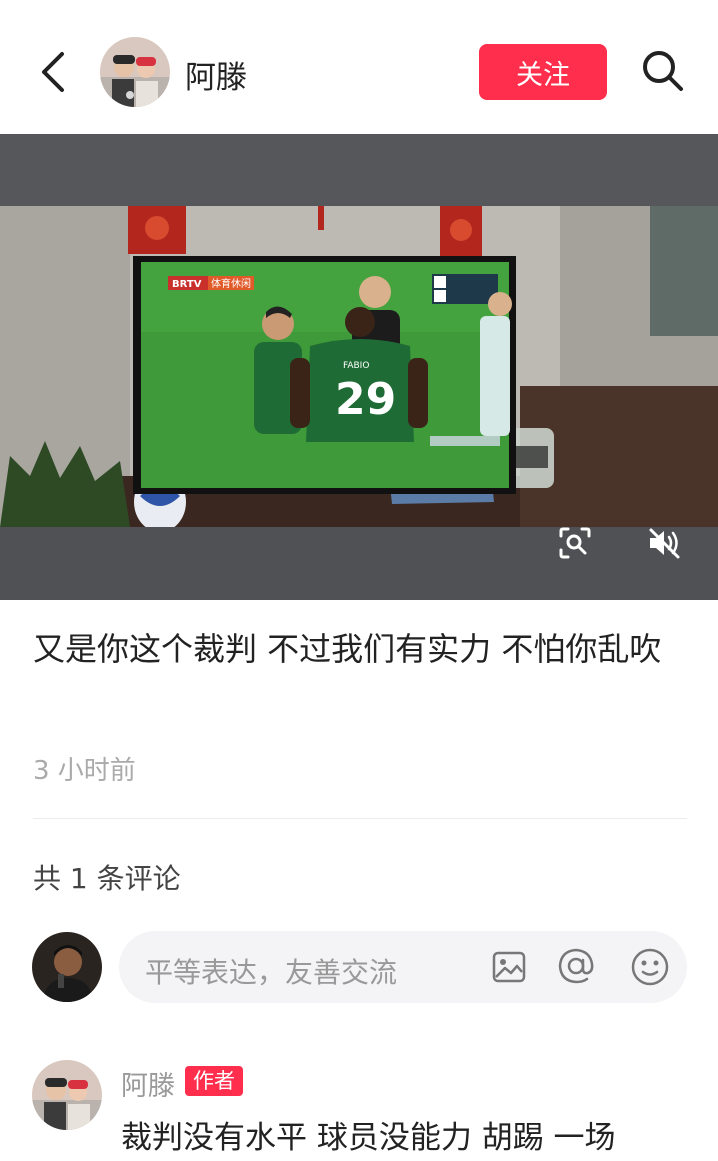  I want to click on mention-icon, so click(576, 966).